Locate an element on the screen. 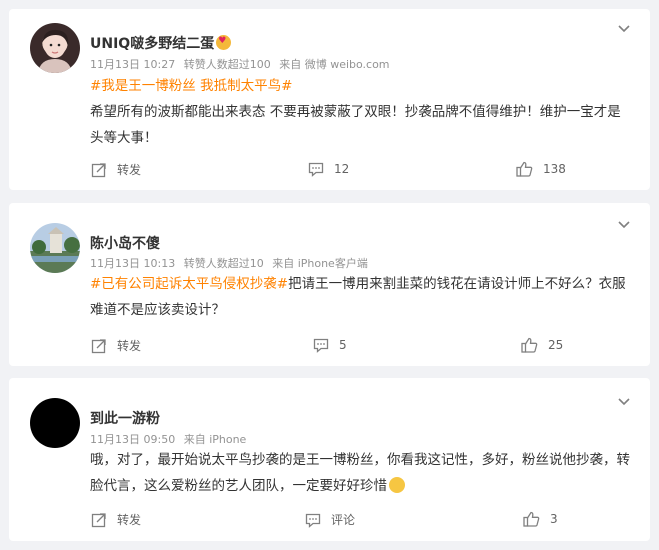  post-source: 来自 iPhone is located at coordinates (215, 439).